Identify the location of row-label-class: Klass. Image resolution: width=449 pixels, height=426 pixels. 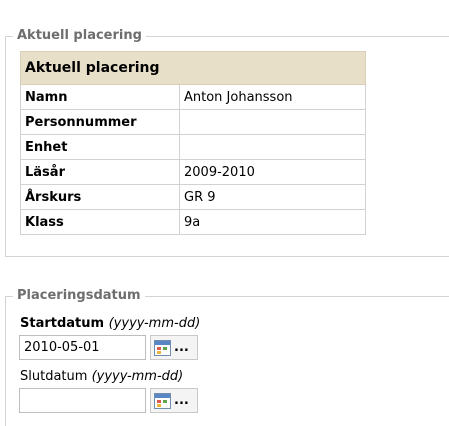
(100, 222).